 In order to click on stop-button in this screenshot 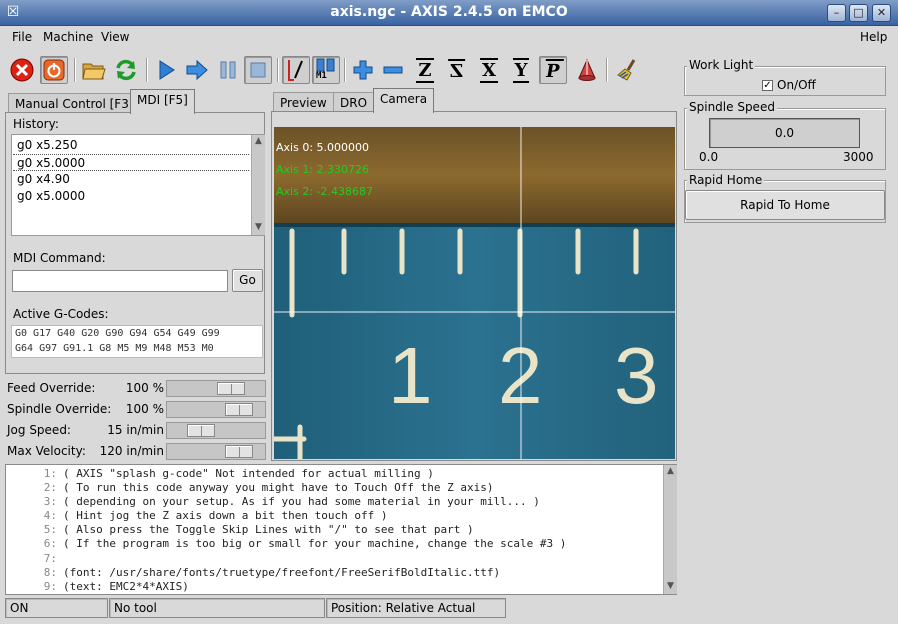, I will do `click(258, 70)`.